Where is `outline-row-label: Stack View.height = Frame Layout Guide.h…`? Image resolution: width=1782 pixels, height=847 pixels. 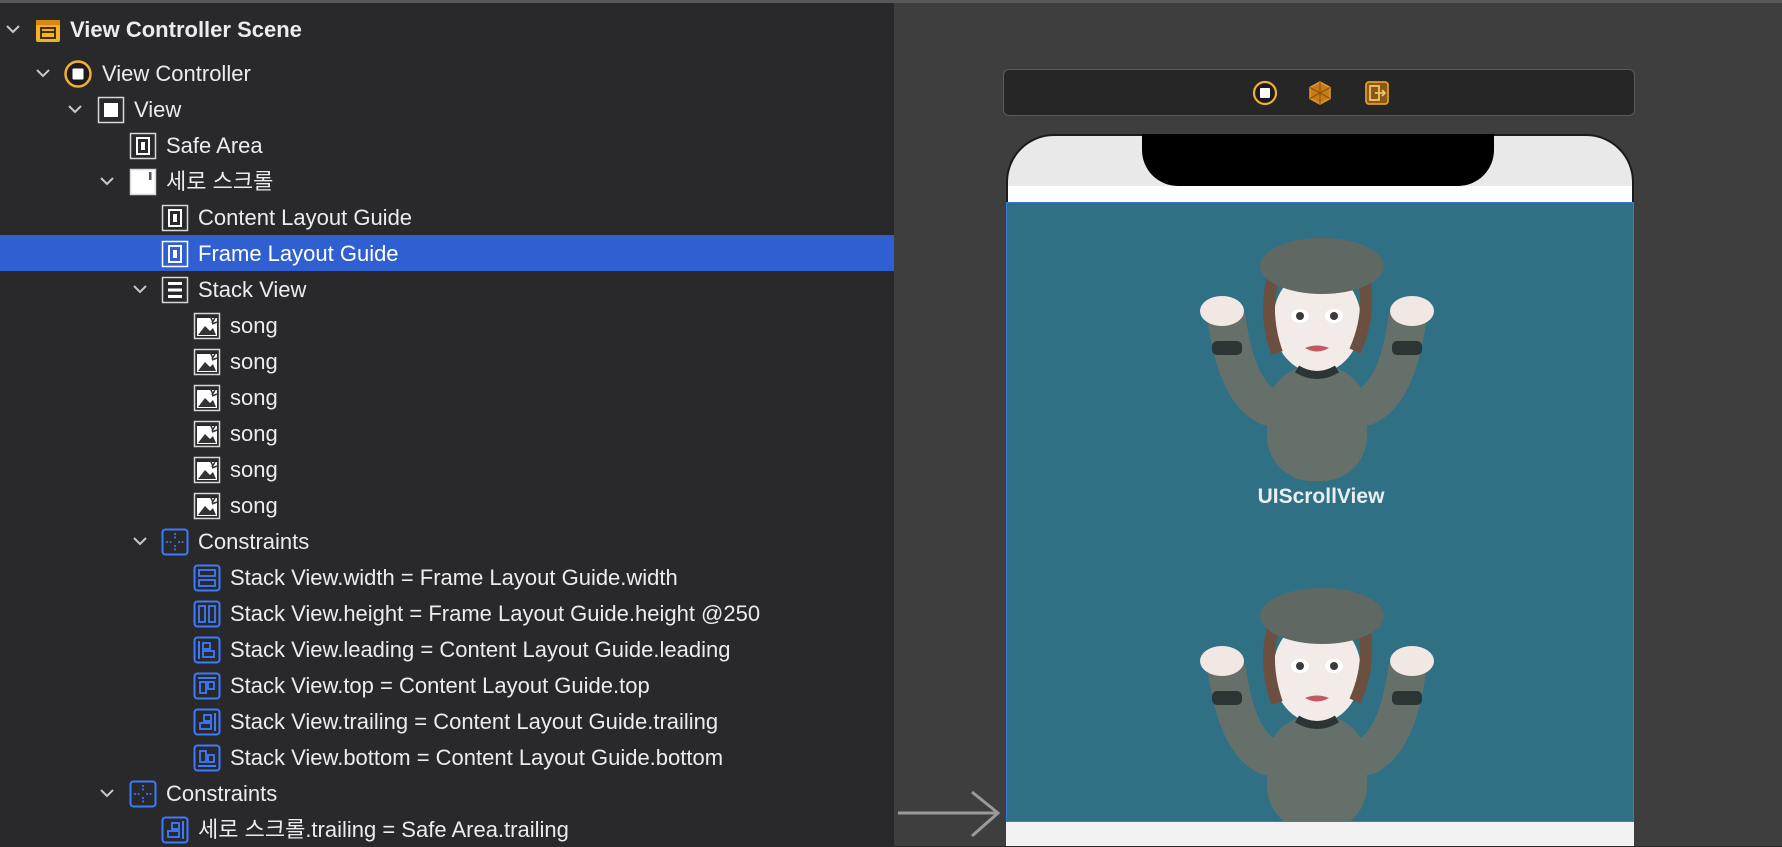 outline-row-label: Stack View.height = Frame Layout Guide.h… is located at coordinates (495, 613).